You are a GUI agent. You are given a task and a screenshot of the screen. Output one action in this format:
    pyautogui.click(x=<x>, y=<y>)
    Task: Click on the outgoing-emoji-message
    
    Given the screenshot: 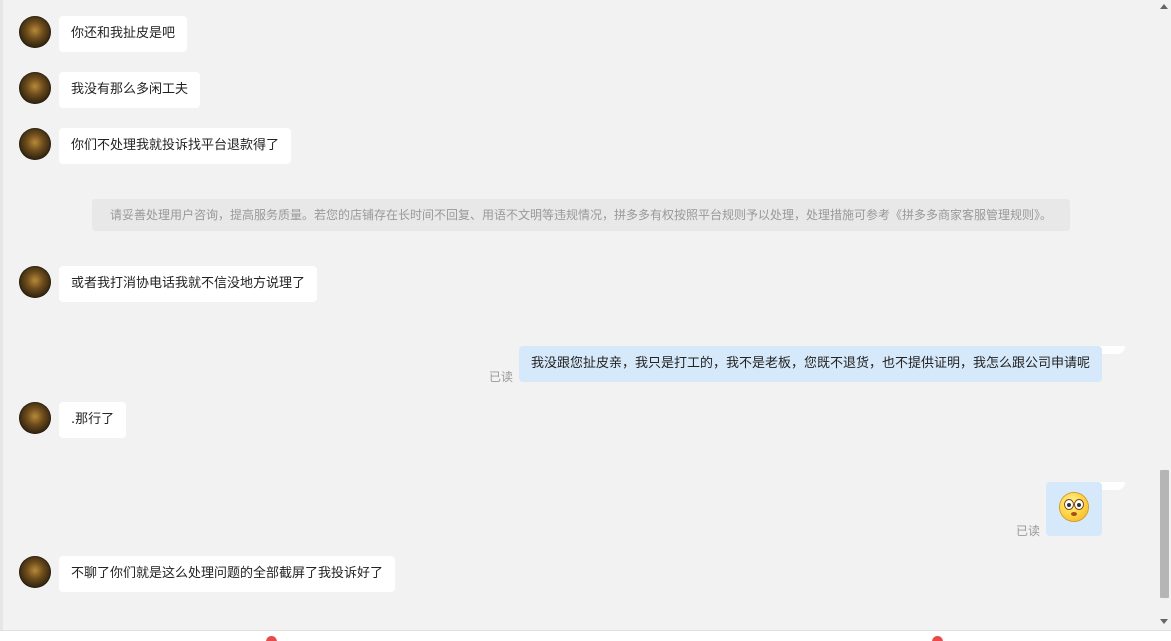 What is the action you would take?
    pyautogui.click(x=1074, y=509)
    